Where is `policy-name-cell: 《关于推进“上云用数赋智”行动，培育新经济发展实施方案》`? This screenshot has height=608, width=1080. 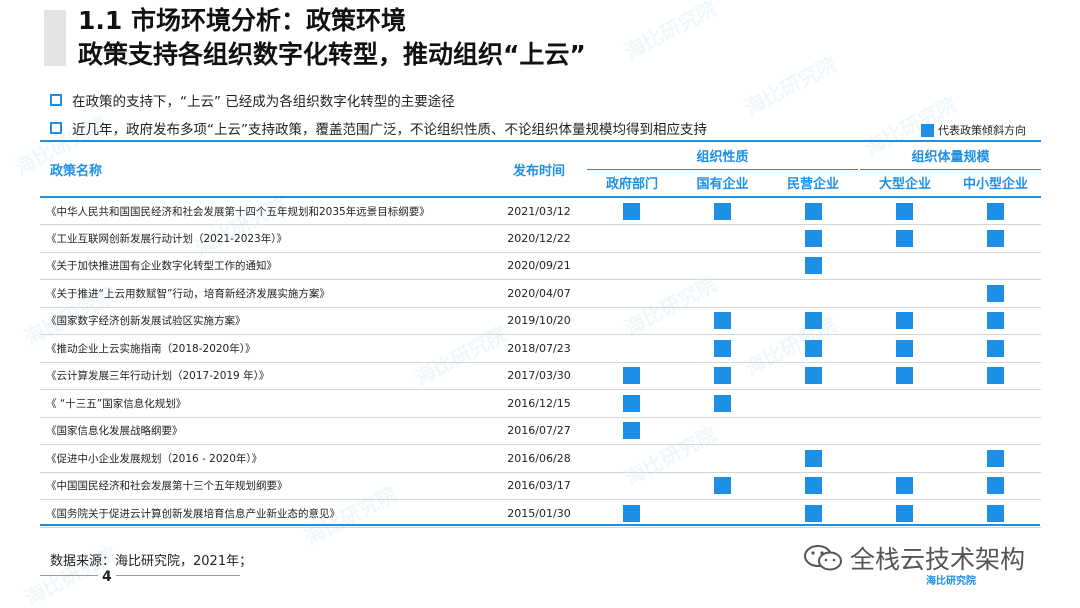 policy-name-cell: 《关于推进“上云用数赋智”行动，培育新经济发展实施方案》 is located at coordinates (266, 293).